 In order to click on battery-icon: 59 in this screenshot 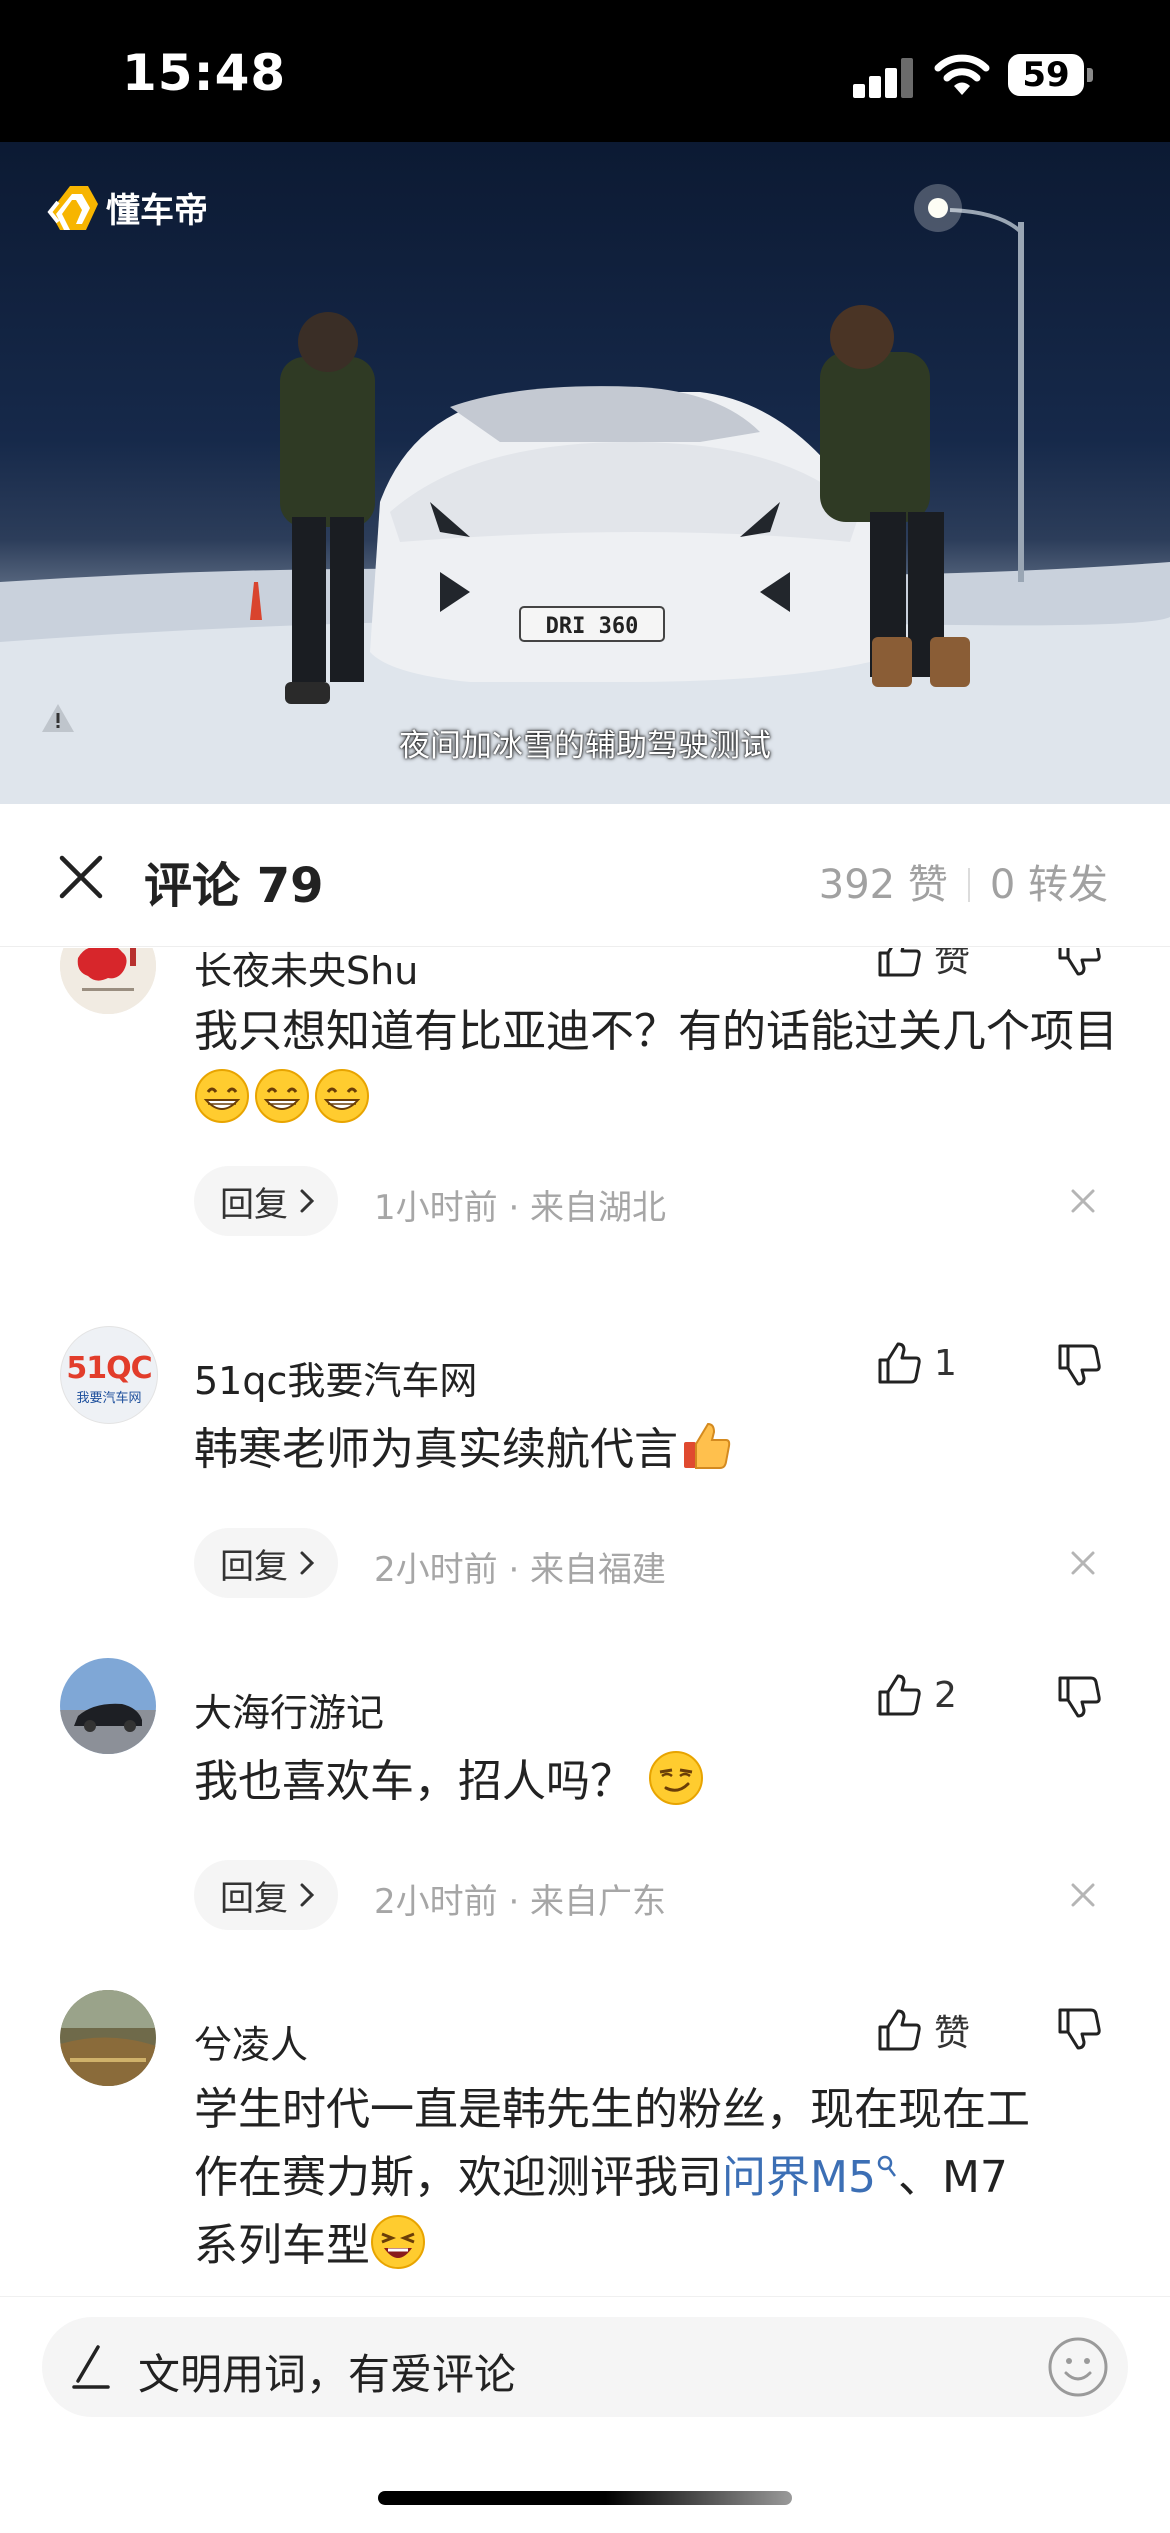, I will do `click(1046, 75)`.